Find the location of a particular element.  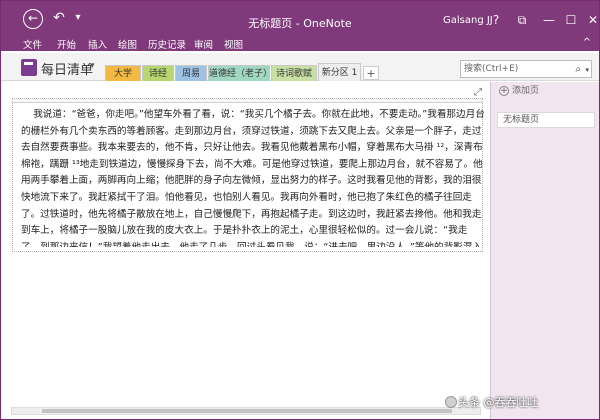

scrollbar-thumb is located at coordinates (247, 411).